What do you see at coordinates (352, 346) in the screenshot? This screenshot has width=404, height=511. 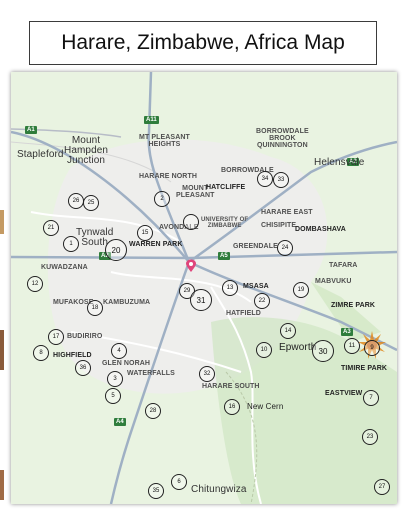 I see `marker-11: 11` at bounding box center [352, 346].